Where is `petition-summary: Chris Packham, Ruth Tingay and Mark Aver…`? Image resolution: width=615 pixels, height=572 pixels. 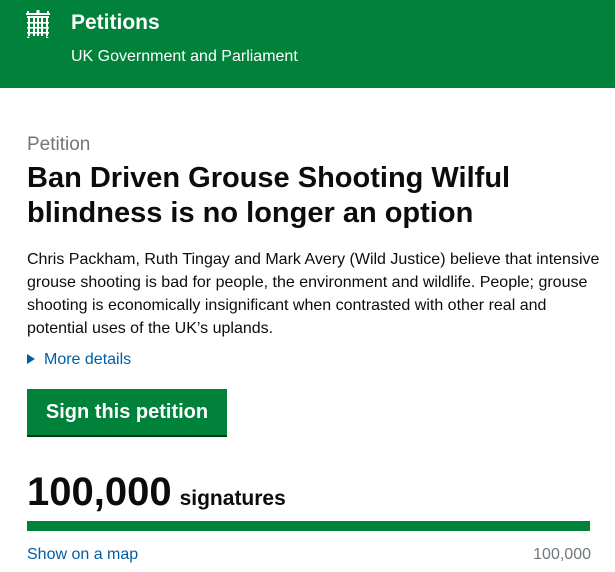 petition-summary: Chris Packham, Ruth Tingay and Mark Aver… is located at coordinates (313, 294).